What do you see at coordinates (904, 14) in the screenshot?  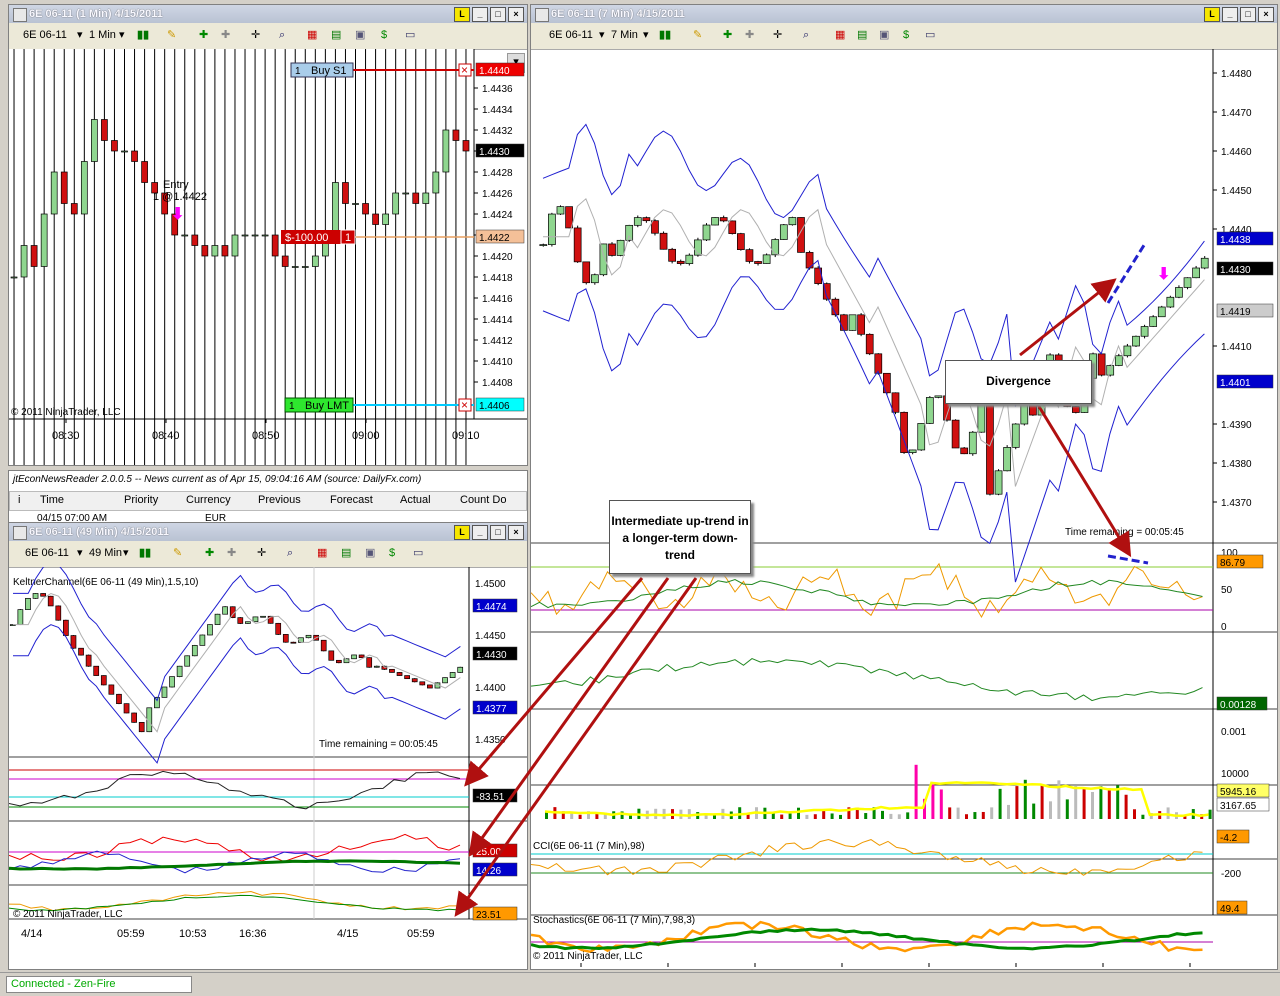 I see `title-bar: 6E 06-11 (7 Min) 4/15/2011 L _ □ ×` at bounding box center [904, 14].